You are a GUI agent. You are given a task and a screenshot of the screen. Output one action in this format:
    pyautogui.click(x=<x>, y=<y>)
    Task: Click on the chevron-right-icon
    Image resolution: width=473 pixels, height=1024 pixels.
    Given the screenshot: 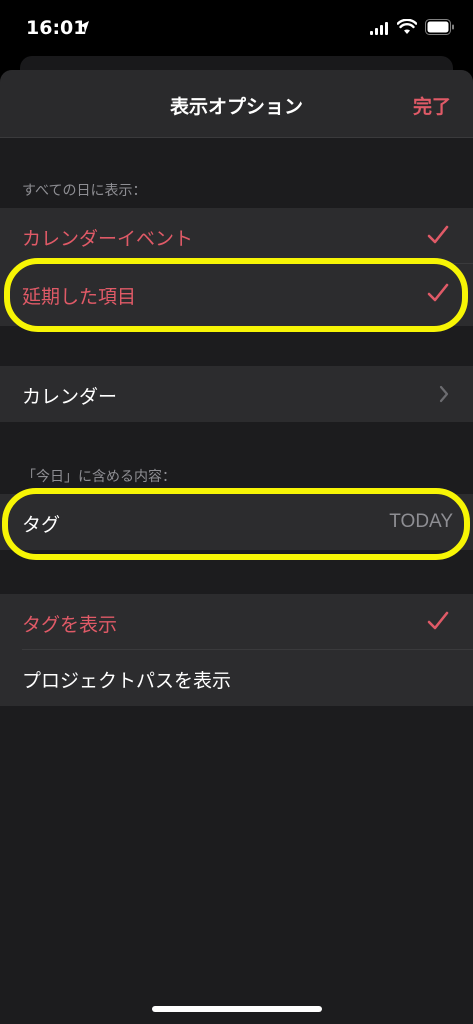 What is the action you would take?
    pyautogui.click(x=444, y=394)
    